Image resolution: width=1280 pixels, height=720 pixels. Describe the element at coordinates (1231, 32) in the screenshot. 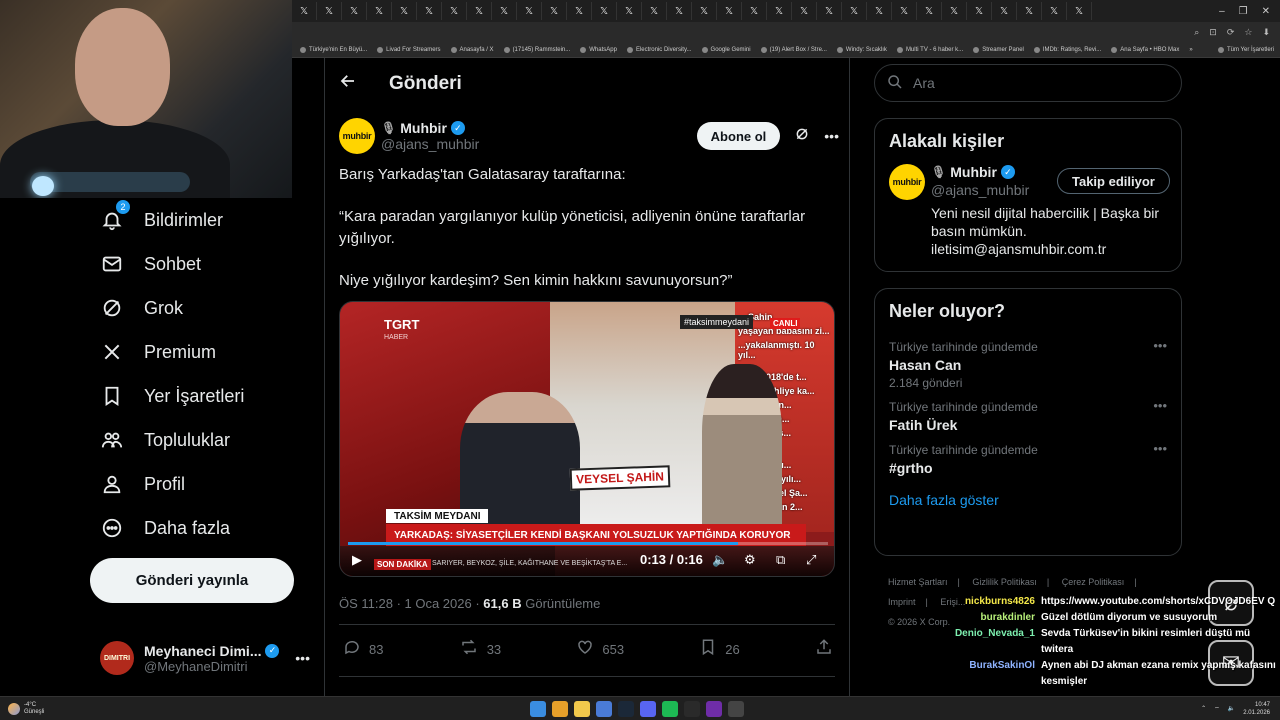

I see `reload-icon: ⟳` at that location.